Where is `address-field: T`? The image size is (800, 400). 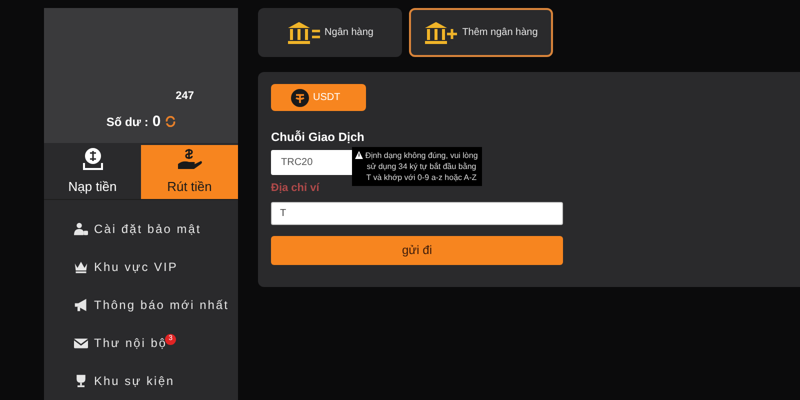
address-field: T is located at coordinates (417, 213).